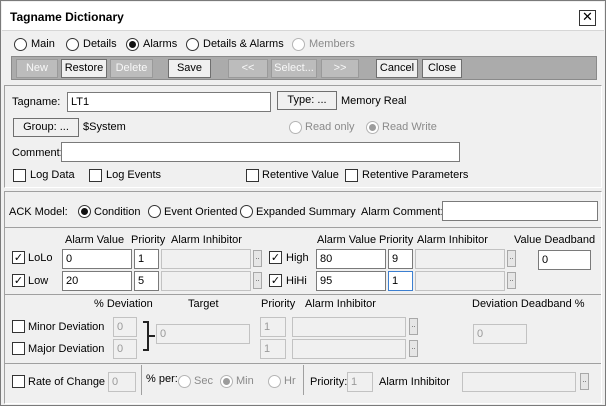 This screenshot has height=406, width=606. I want to click on high-priority-input: 9, so click(400, 259).